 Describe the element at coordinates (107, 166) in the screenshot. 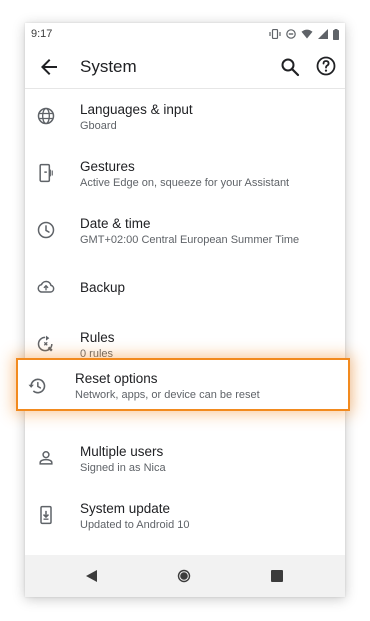

I see `item-title: Gestures` at that location.